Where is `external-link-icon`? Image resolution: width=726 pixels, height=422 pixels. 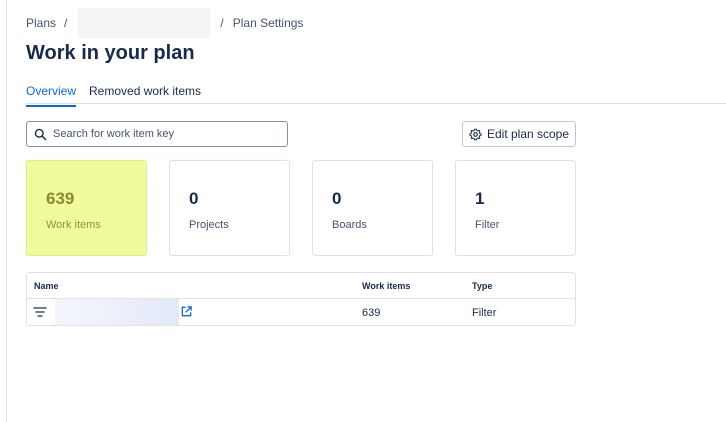 external-link-icon is located at coordinates (186, 311).